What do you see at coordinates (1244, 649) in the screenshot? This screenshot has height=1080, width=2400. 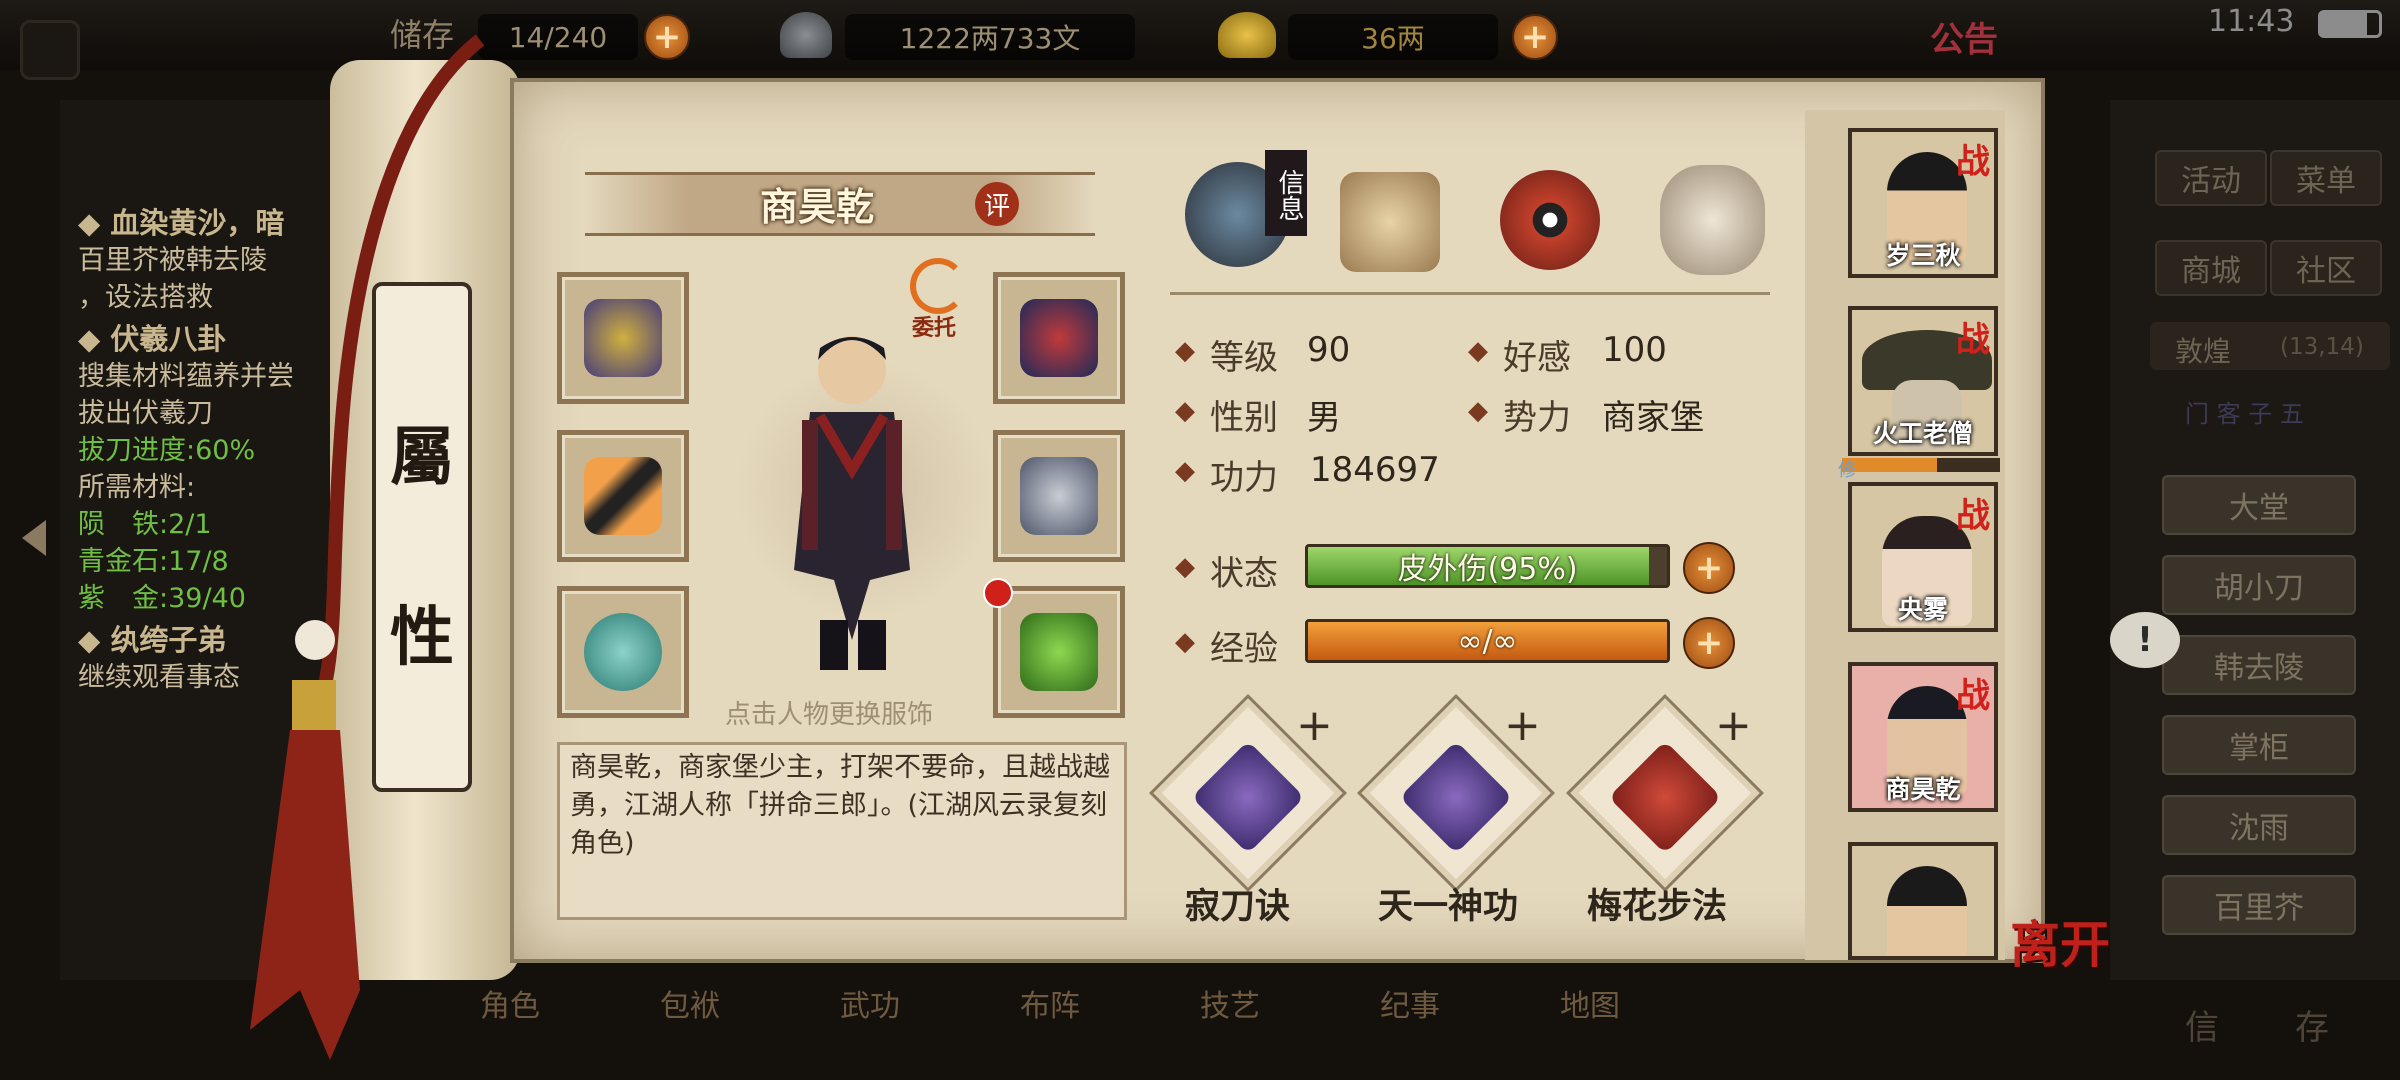 I see `exp-label: 经验` at bounding box center [1244, 649].